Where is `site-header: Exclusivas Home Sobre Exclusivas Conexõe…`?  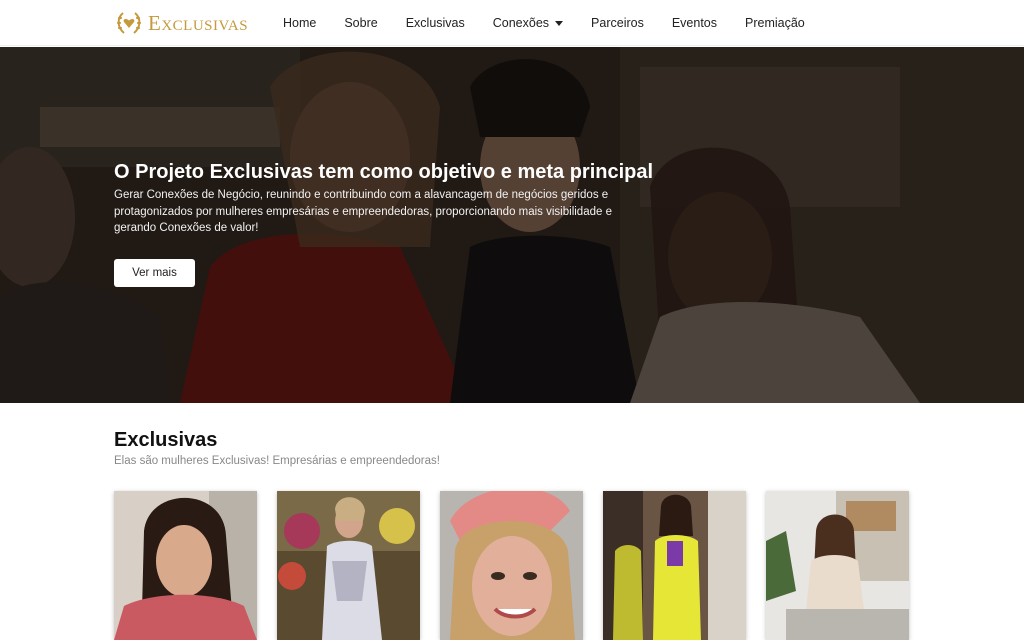
site-header: Exclusivas Home Sobre Exclusivas Conexõe… is located at coordinates (512, 23).